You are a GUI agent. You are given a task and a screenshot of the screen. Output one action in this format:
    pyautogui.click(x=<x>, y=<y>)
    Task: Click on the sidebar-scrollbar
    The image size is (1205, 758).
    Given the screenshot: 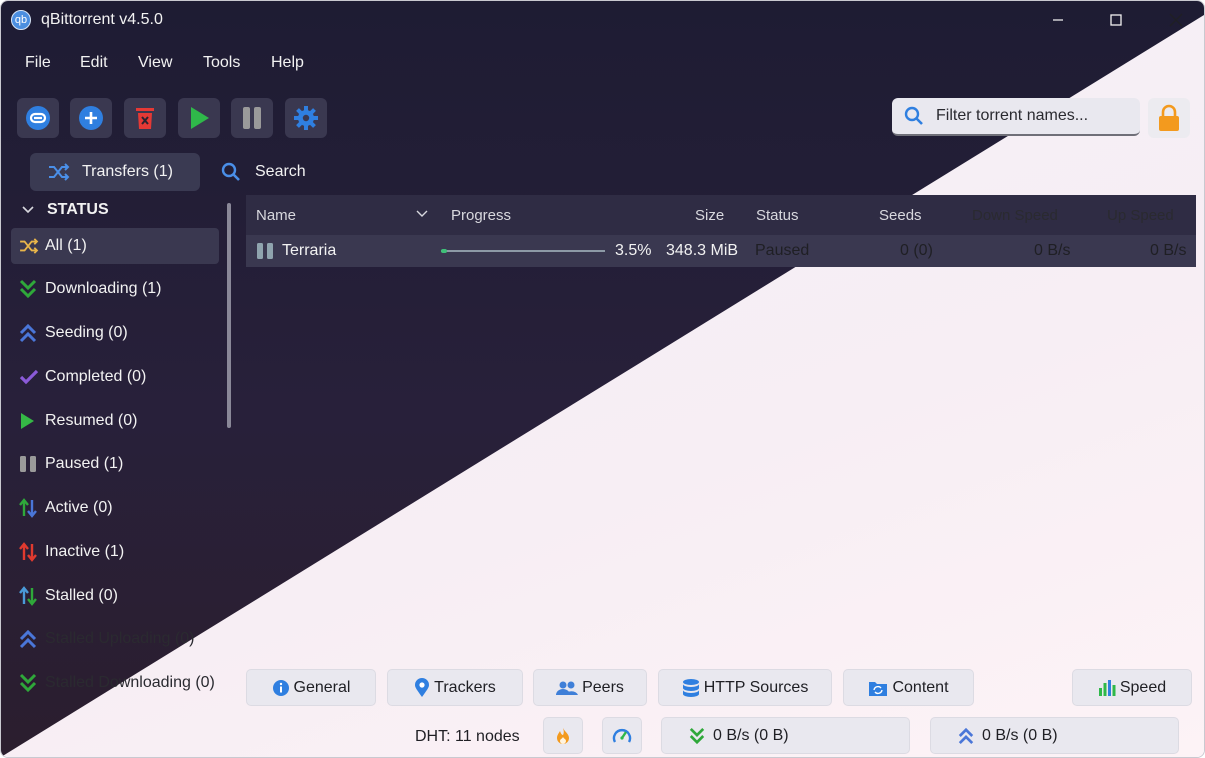 What is the action you would take?
    pyautogui.click(x=229, y=315)
    